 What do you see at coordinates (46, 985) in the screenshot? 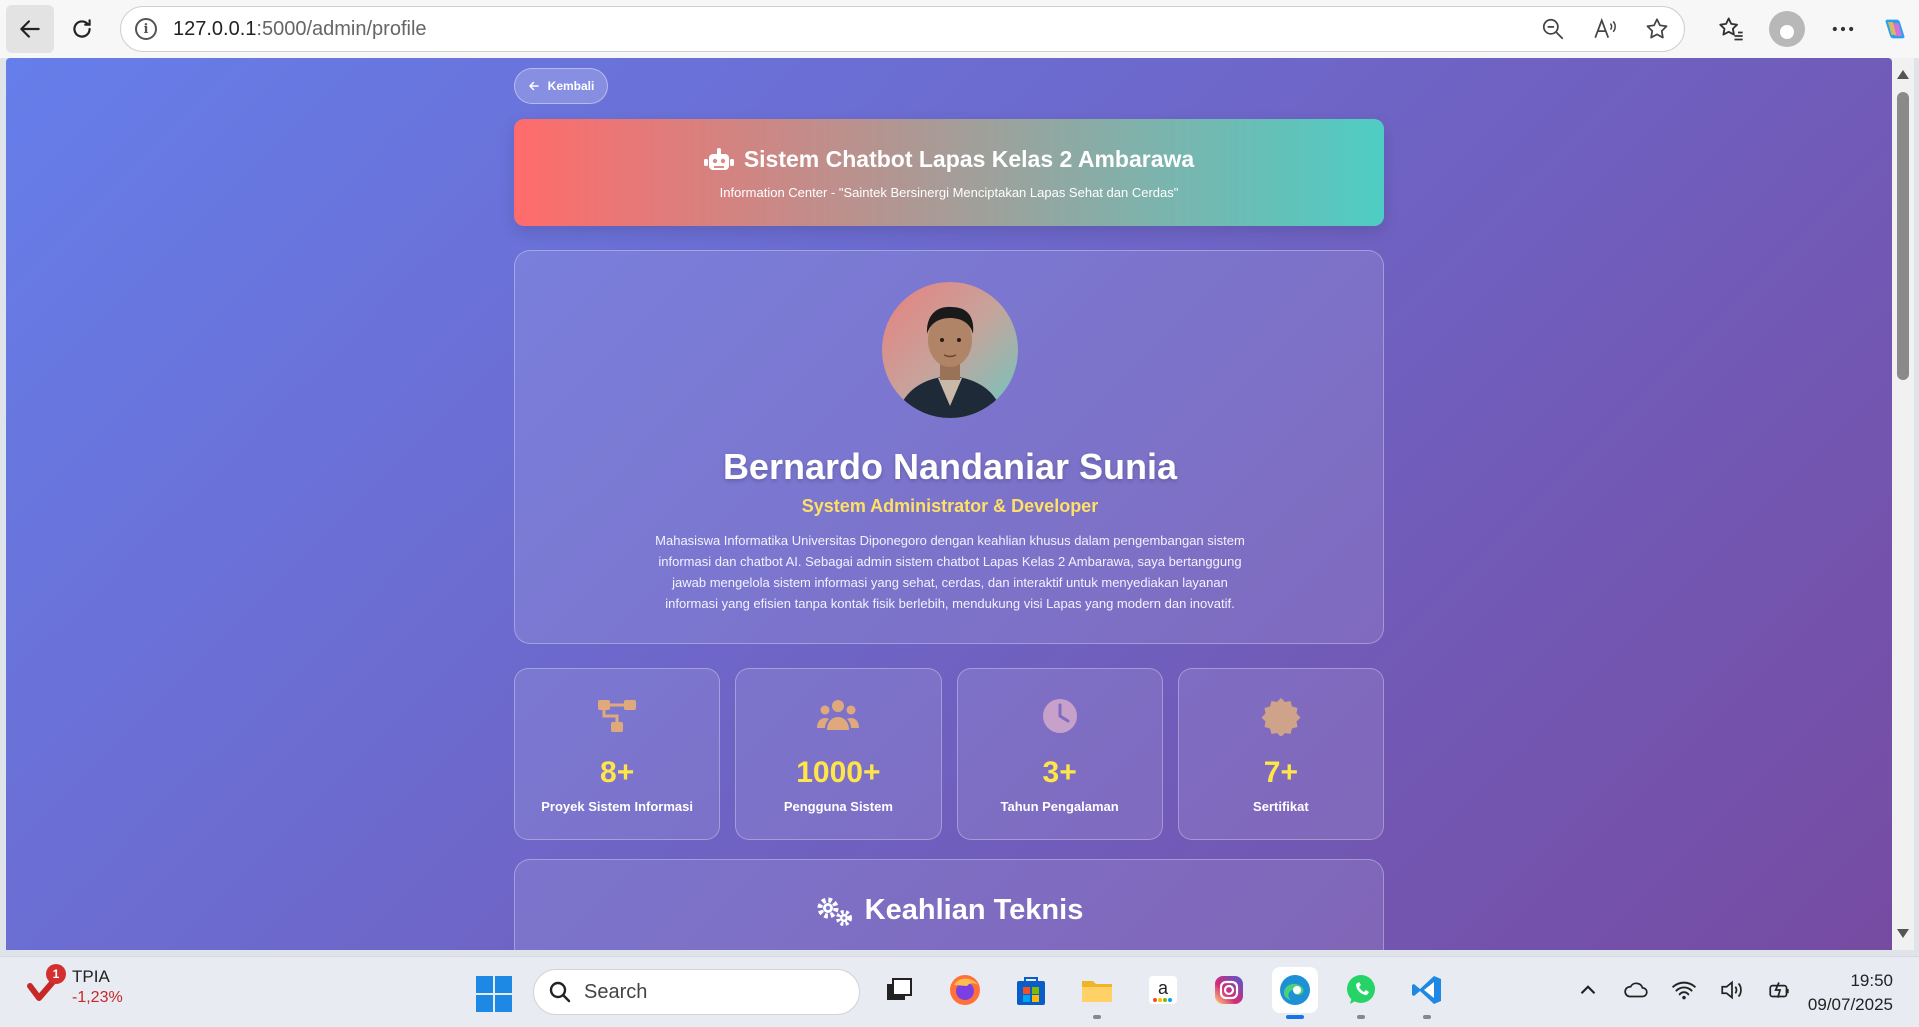
I see `stock-chart-icon: 1` at bounding box center [46, 985].